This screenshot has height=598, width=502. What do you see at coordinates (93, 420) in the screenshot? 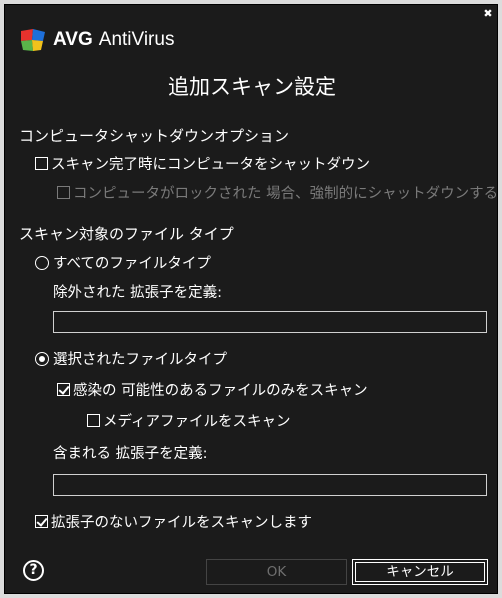
I see `media-files-checkbox` at bounding box center [93, 420].